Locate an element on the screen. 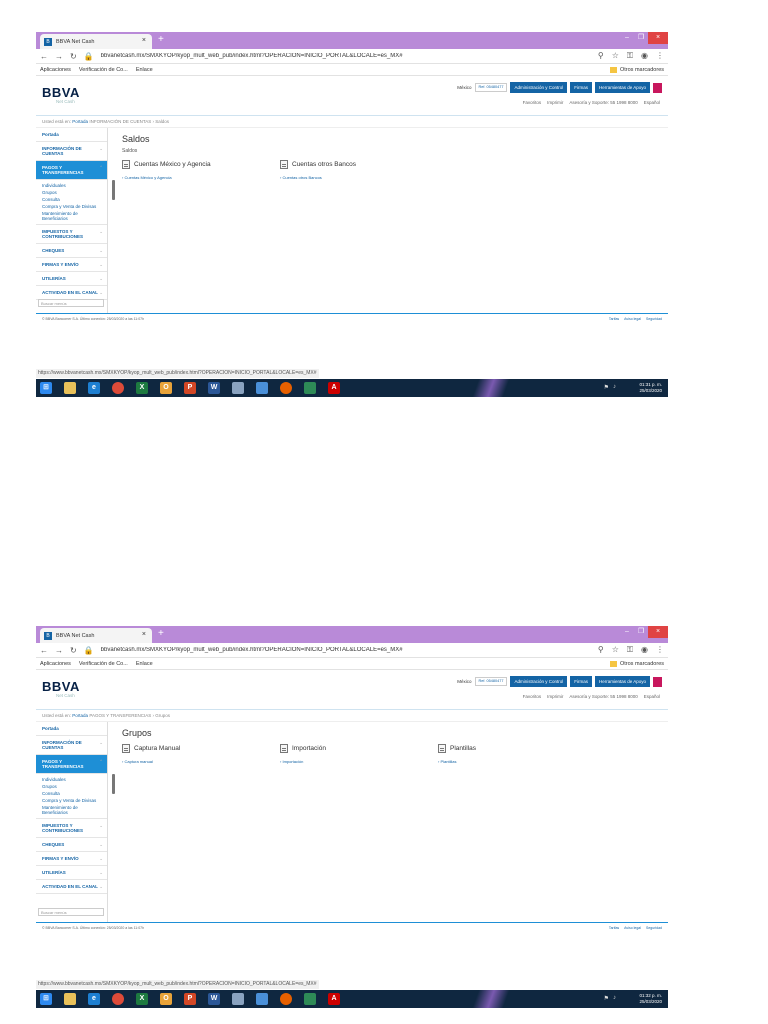 Image resolution: width=768 pixels, height=1024 pixels. other-bookmarks: Otros marcadores is located at coordinates (636, 663).